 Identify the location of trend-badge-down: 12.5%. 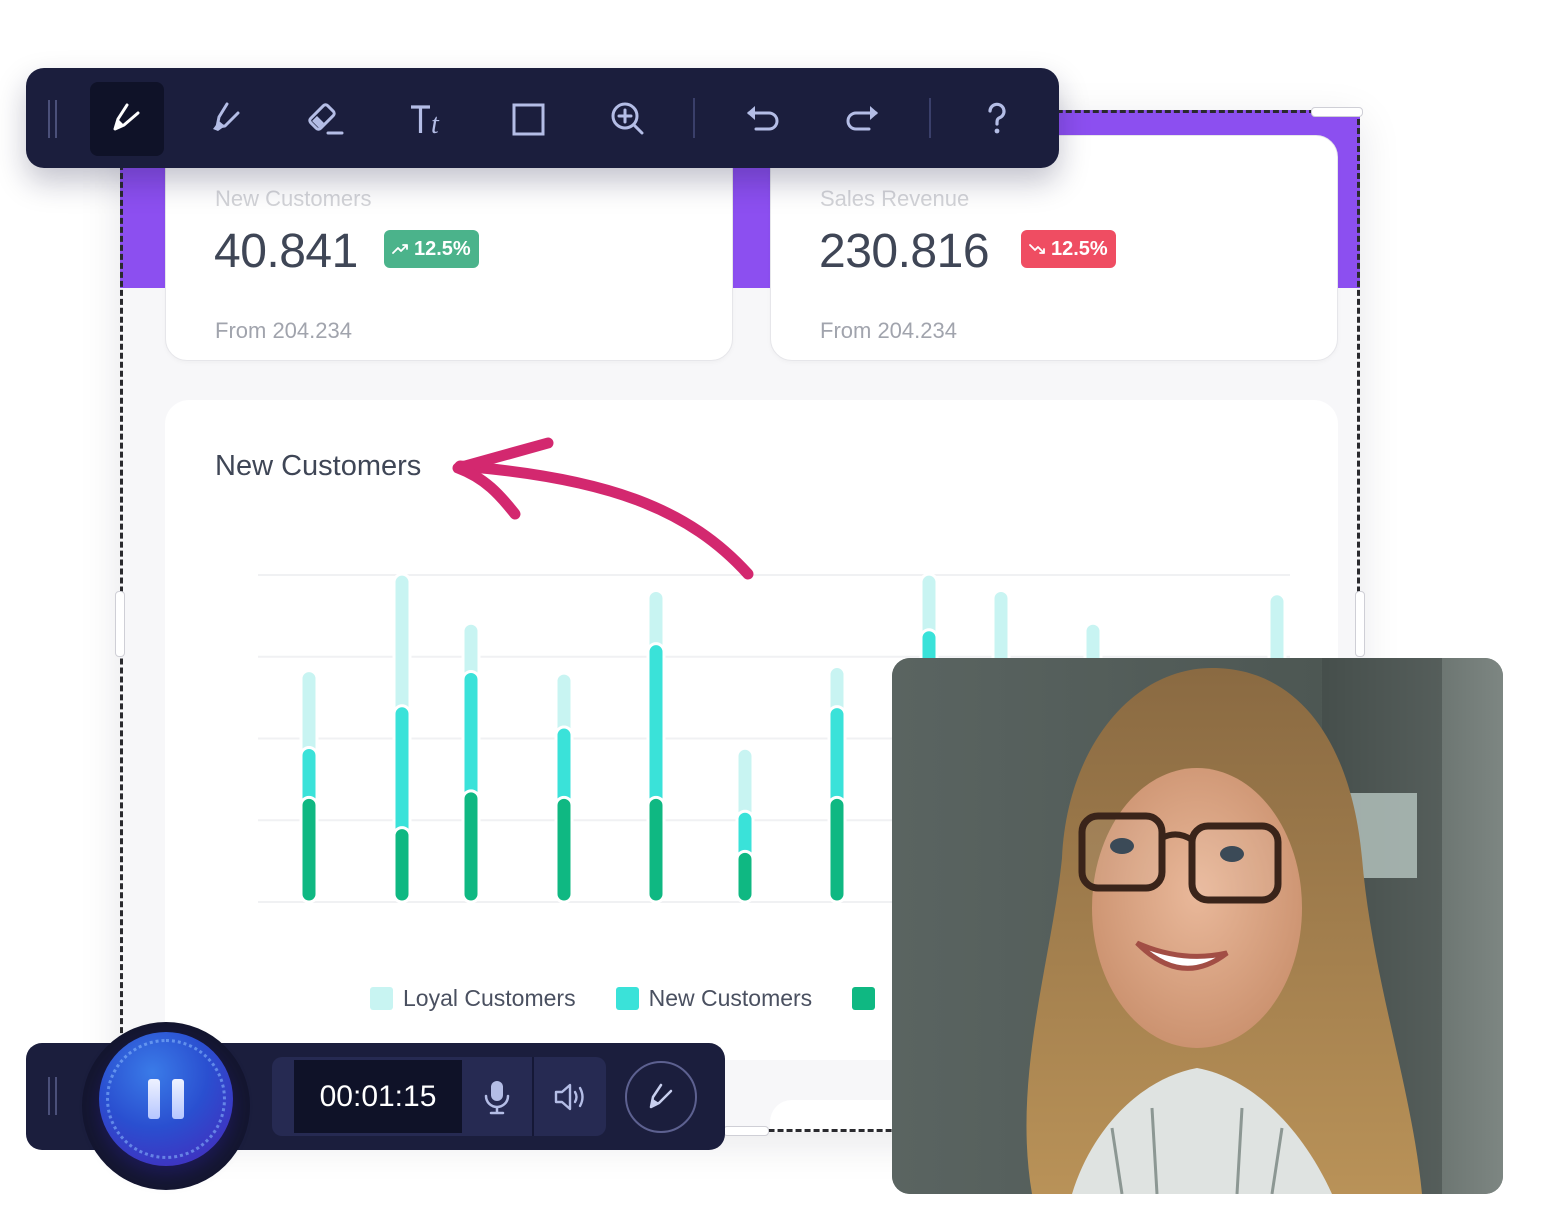
(1068, 249).